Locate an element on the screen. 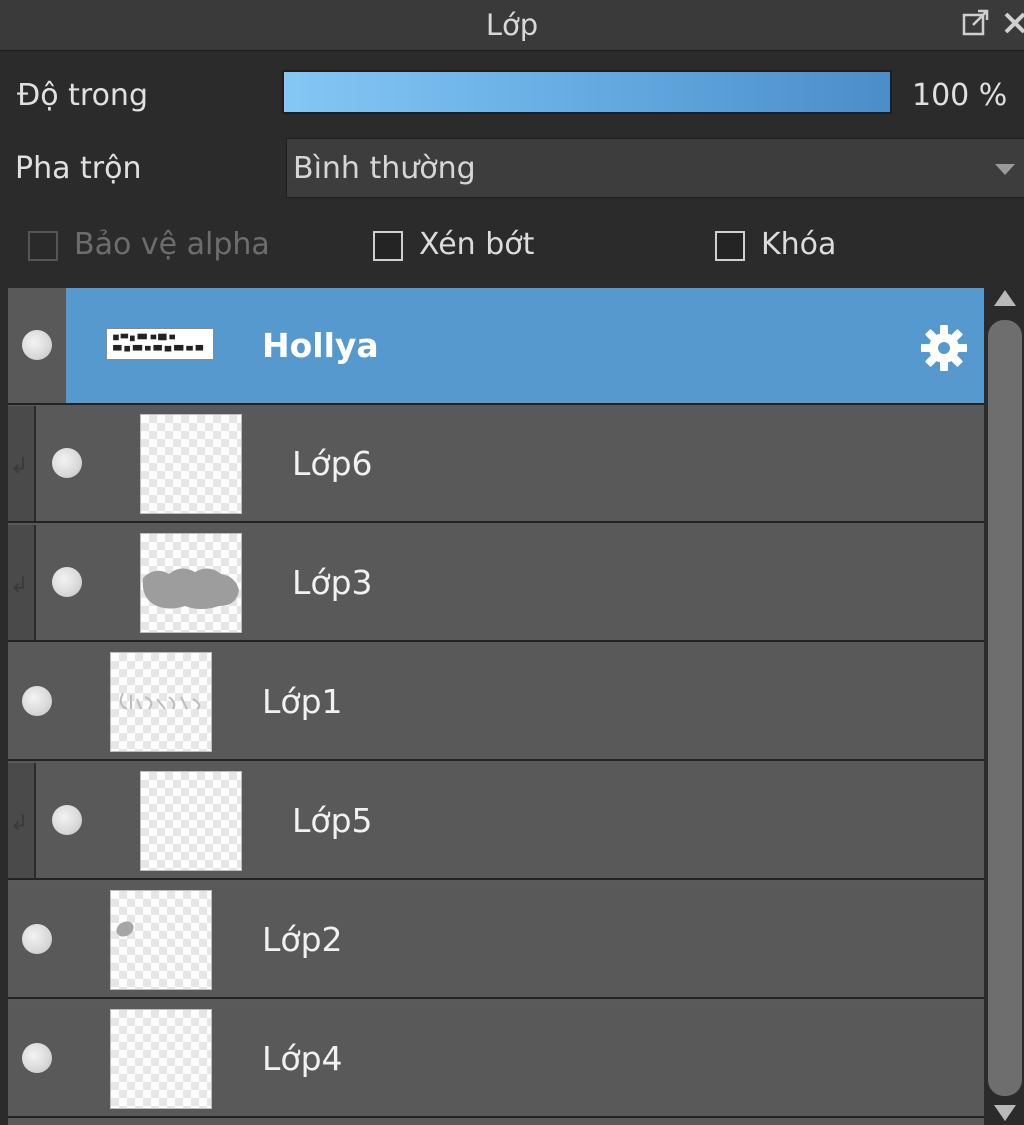 This screenshot has width=1024, height=1125. scroll-down-icon is located at coordinates (1005, 1113).